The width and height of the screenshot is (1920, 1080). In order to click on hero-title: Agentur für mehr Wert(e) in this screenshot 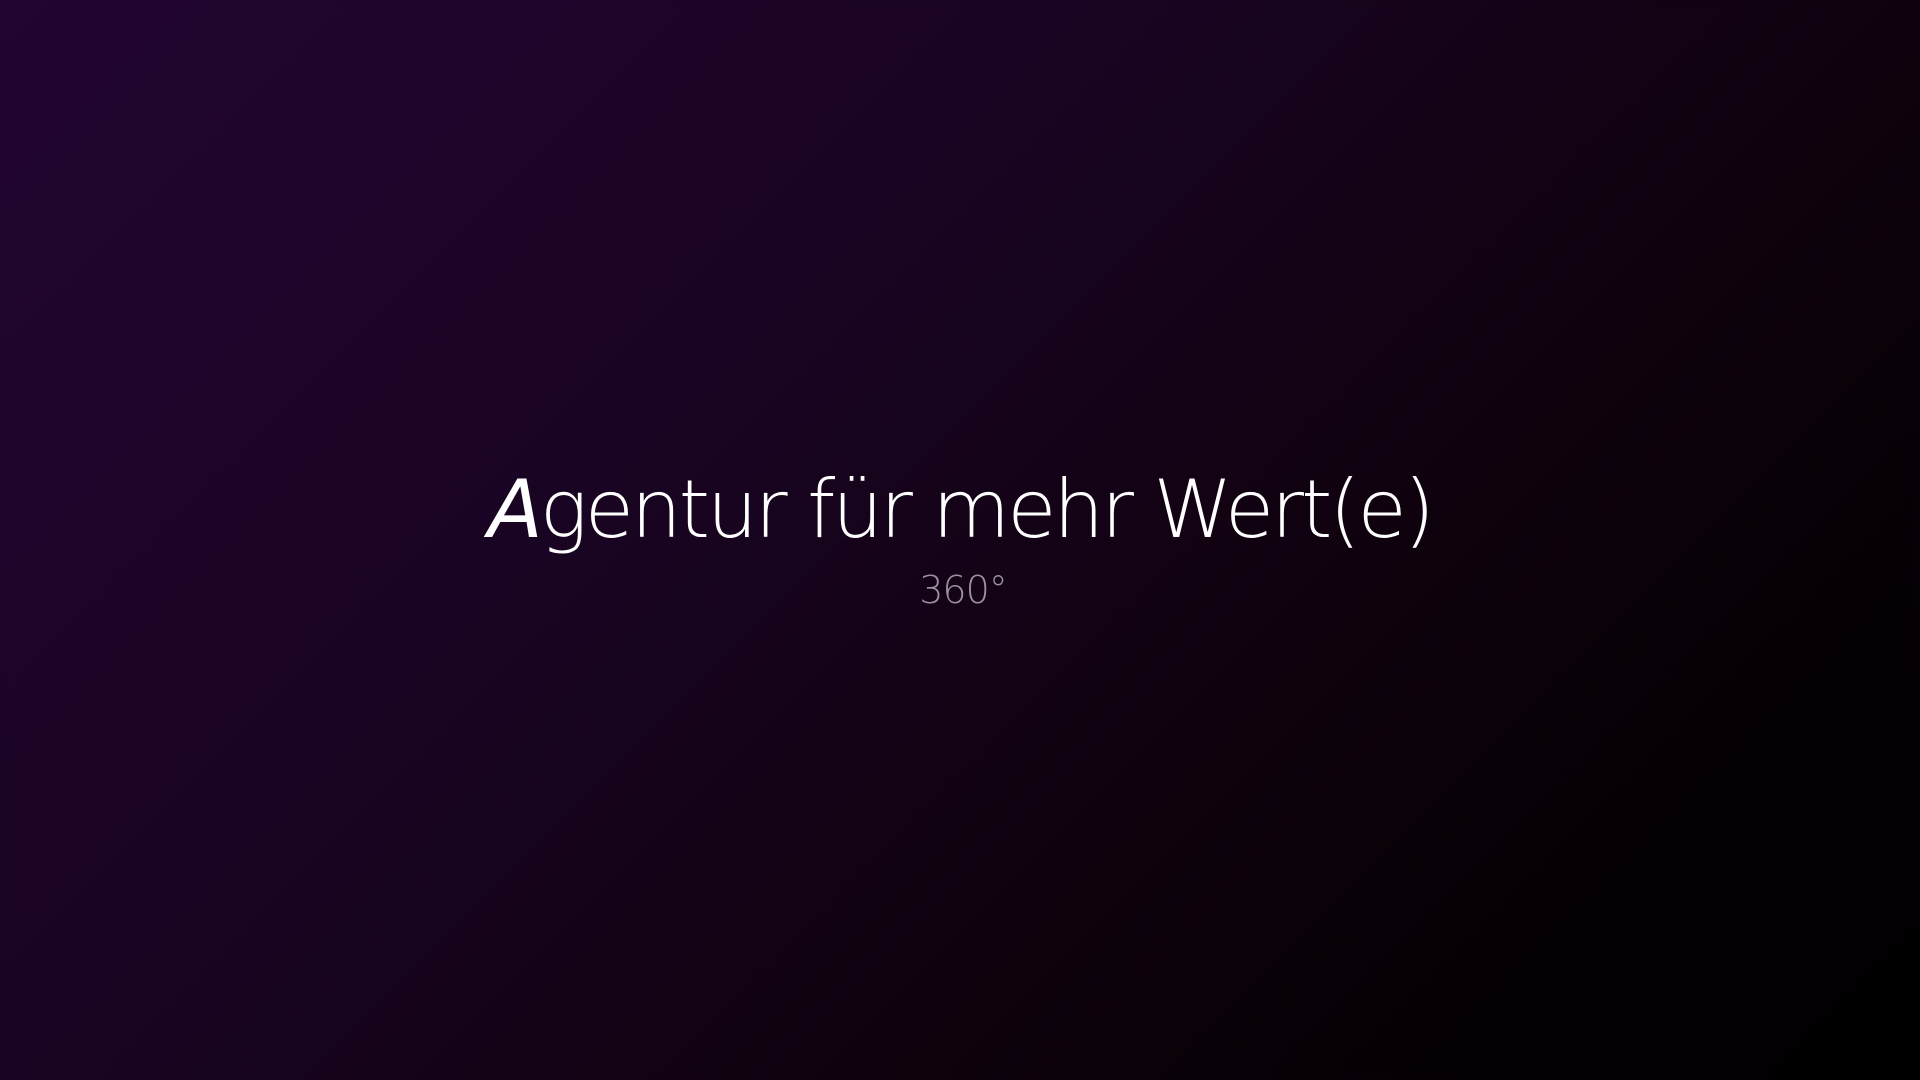, I will do `click(960, 510)`.